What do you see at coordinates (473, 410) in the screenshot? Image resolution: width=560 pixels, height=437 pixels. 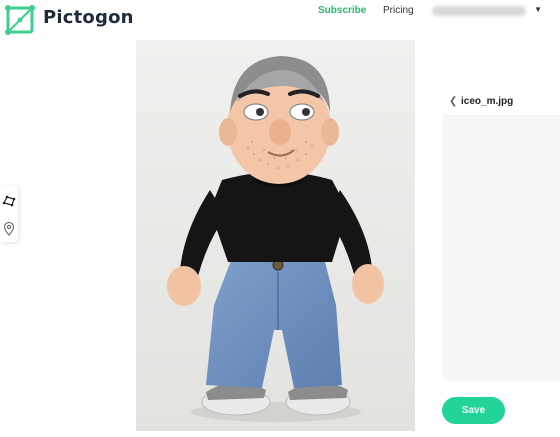 I see `save-button: Save` at bounding box center [473, 410].